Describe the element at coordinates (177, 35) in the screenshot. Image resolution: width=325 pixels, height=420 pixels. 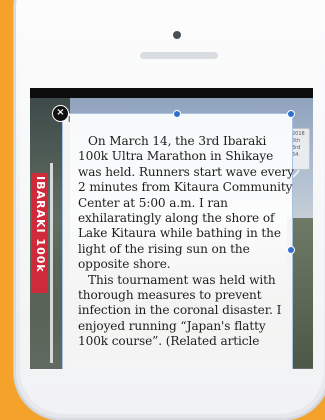
I see `front-camera` at that location.